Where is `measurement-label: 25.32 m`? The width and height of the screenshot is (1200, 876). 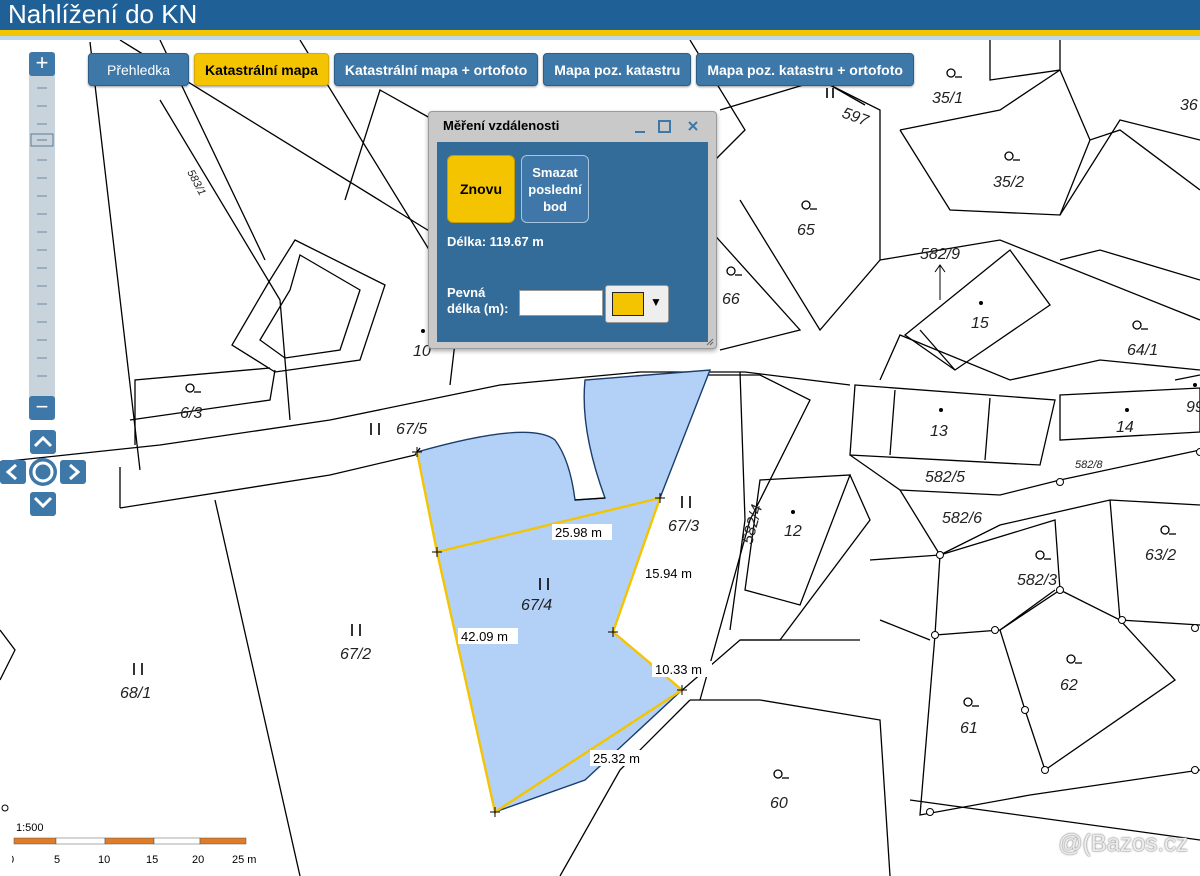 measurement-label: 25.32 m is located at coordinates (616, 758).